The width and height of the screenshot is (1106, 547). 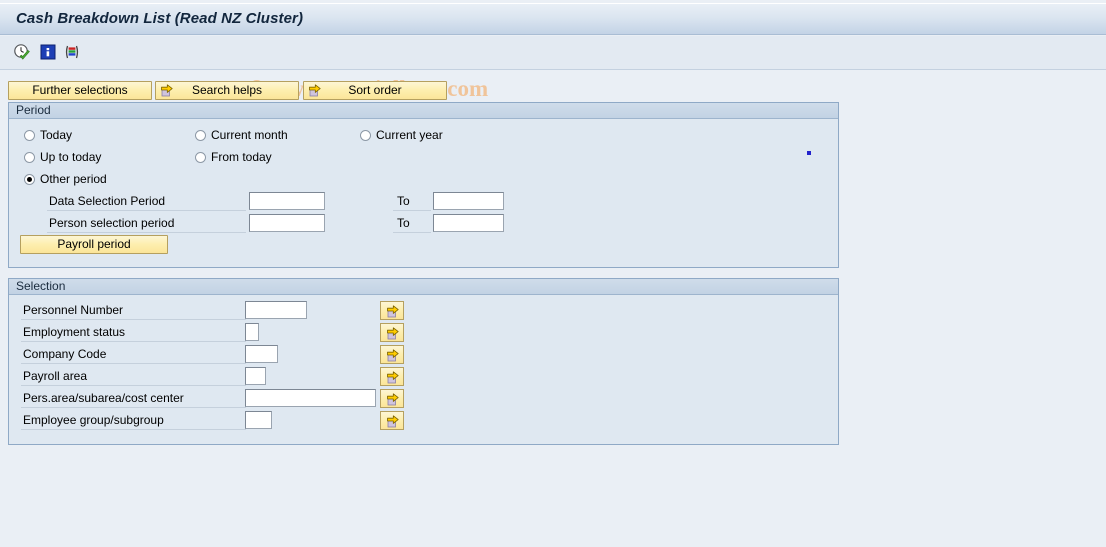 I want to click on radio-up-to-today-label: Up to today, so click(x=71, y=157).